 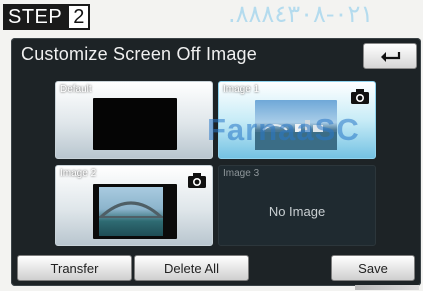 I want to click on tile-image-1-label: Image 1, so click(x=241, y=89).